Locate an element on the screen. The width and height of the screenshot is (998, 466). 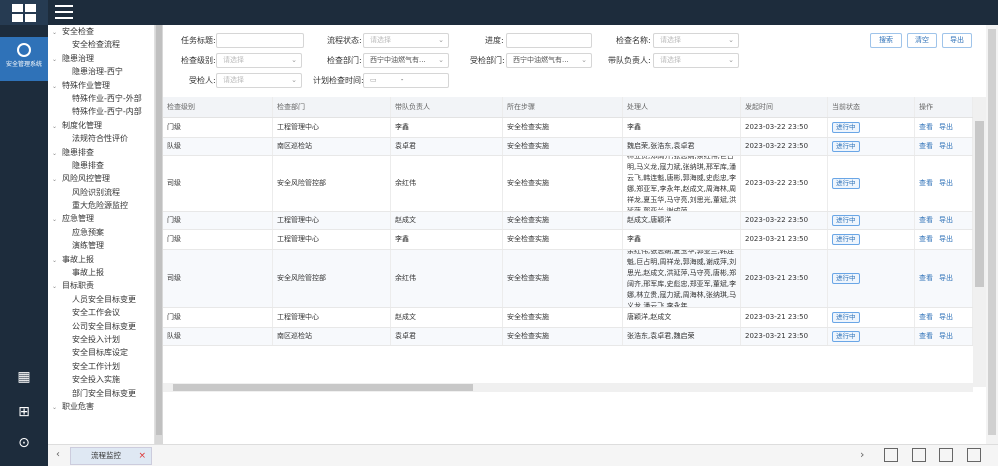
tree-group: ⌄ 特殊作业管理 is located at coordinates (101, 85).